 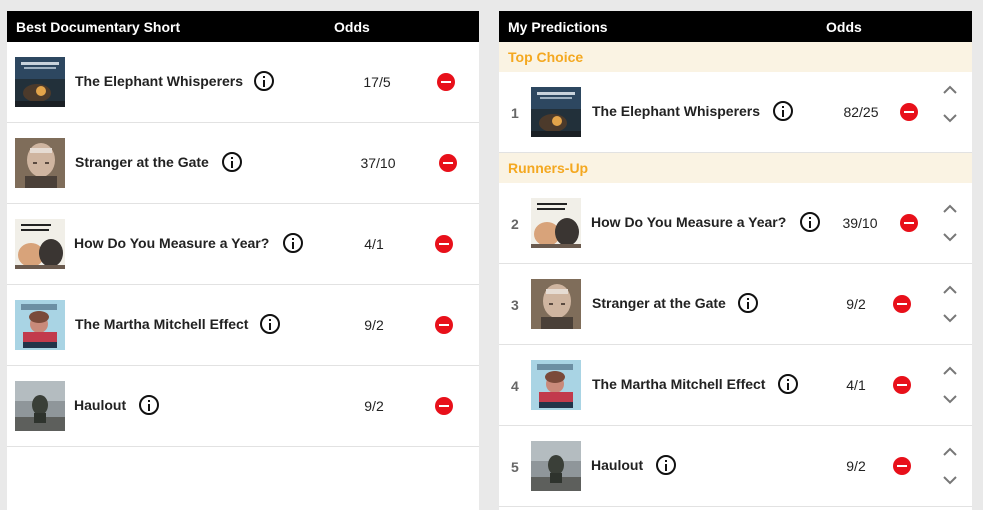 I want to click on nominee-odds: 4/1, so click(x=374, y=244).